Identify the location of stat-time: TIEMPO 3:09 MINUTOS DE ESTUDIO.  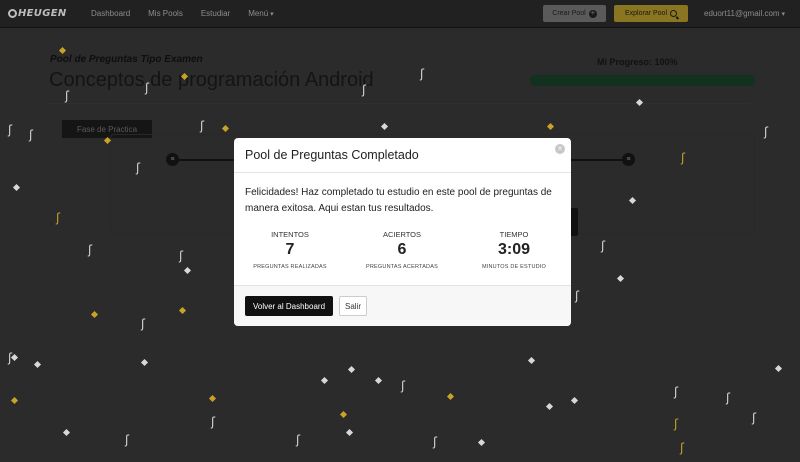
(514, 250).